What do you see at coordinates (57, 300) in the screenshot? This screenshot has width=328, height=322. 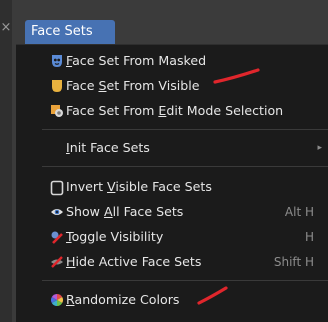 I see `color-wheel-icon` at bounding box center [57, 300].